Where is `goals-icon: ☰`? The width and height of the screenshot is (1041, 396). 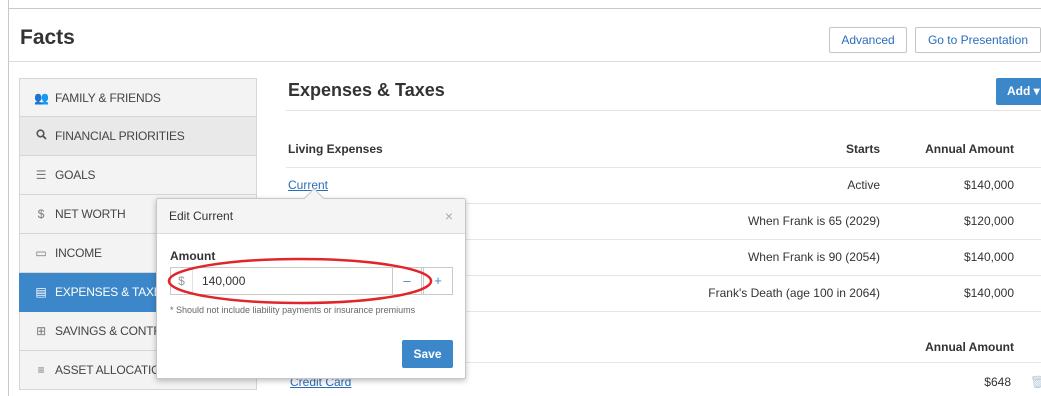
goals-icon: ☰ is located at coordinates (41, 175).